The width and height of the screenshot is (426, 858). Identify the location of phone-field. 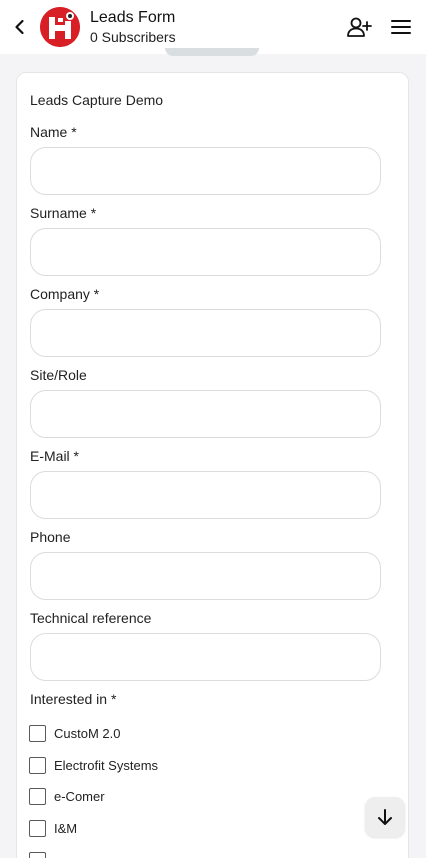
(205, 576).